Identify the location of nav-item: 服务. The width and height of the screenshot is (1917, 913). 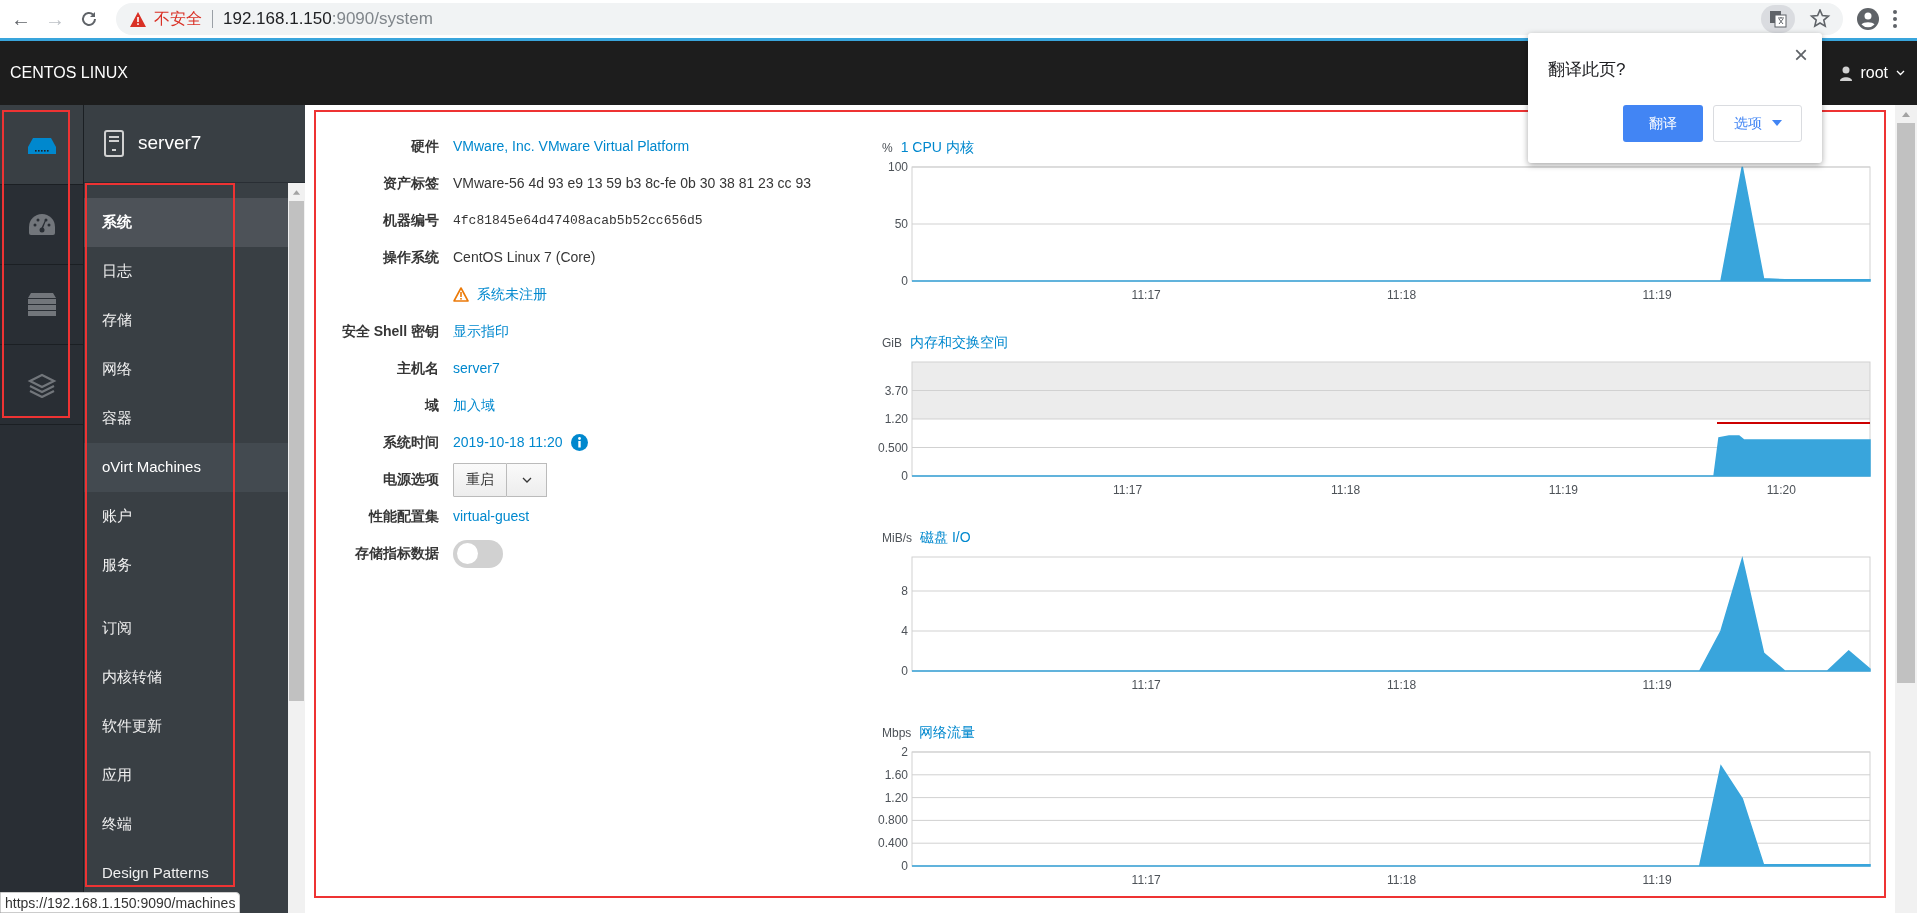
(186, 565).